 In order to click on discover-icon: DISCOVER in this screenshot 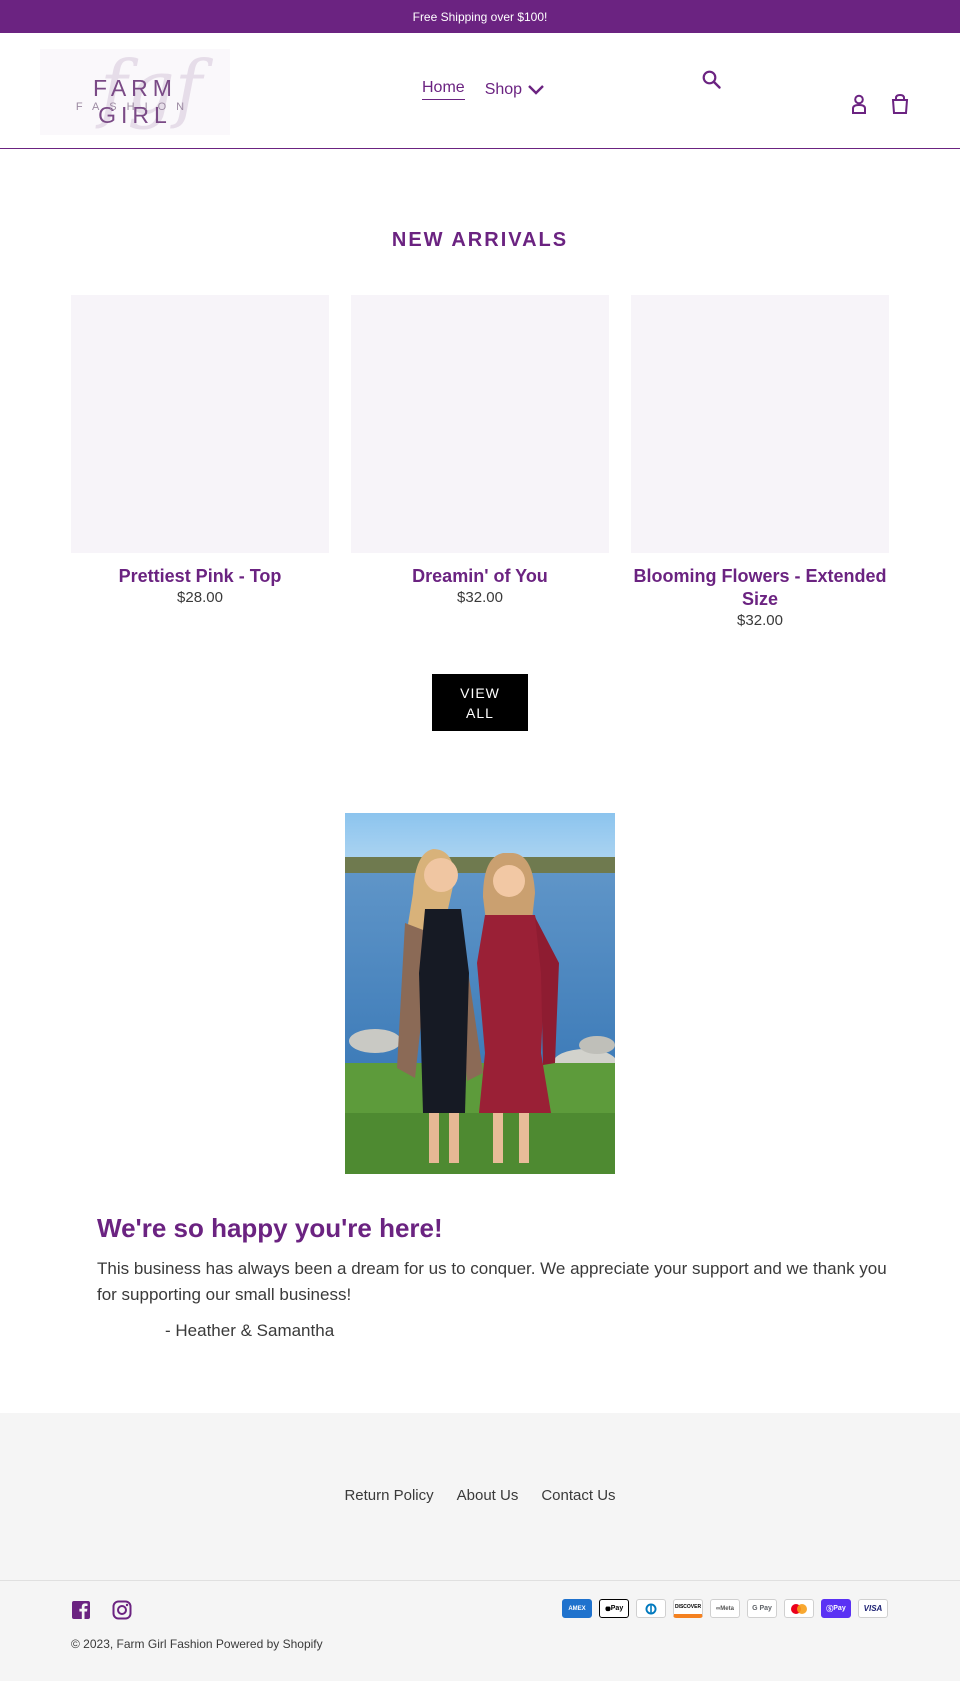, I will do `click(688, 1608)`.